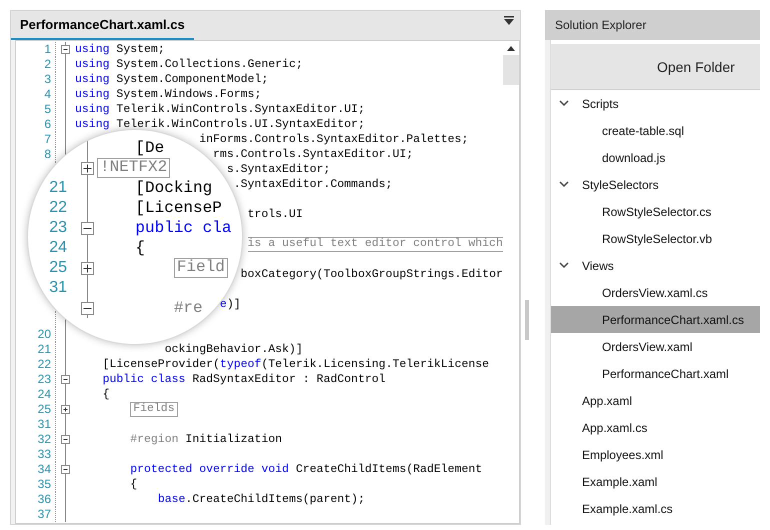  What do you see at coordinates (44, 334) in the screenshot?
I see `line-number: 20` at bounding box center [44, 334].